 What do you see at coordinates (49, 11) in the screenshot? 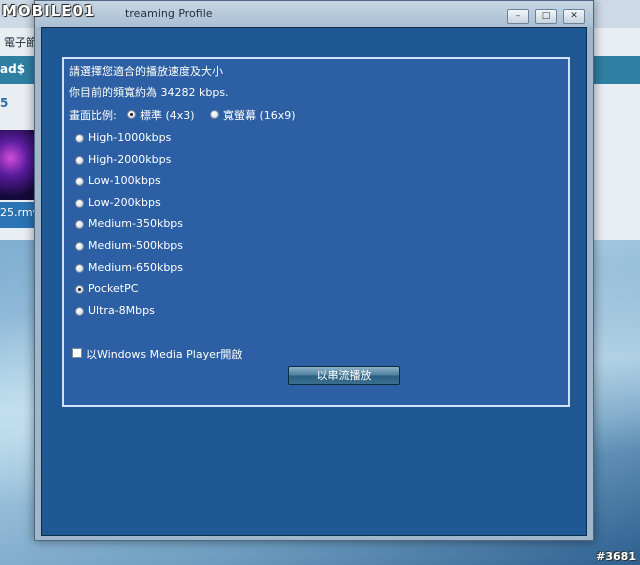
I see `watermark-logo: MOBILE01` at bounding box center [49, 11].